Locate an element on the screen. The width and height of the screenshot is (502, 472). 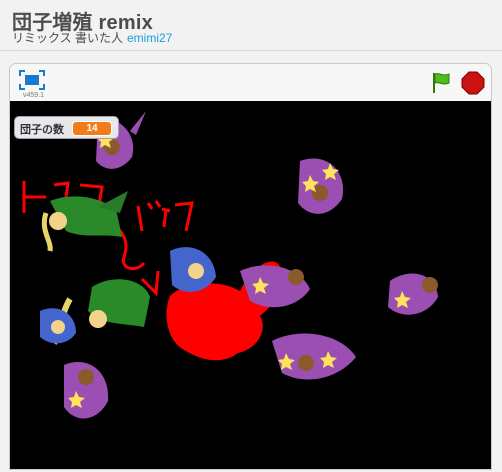
version-label: v459.1 is located at coordinates (34, 95).